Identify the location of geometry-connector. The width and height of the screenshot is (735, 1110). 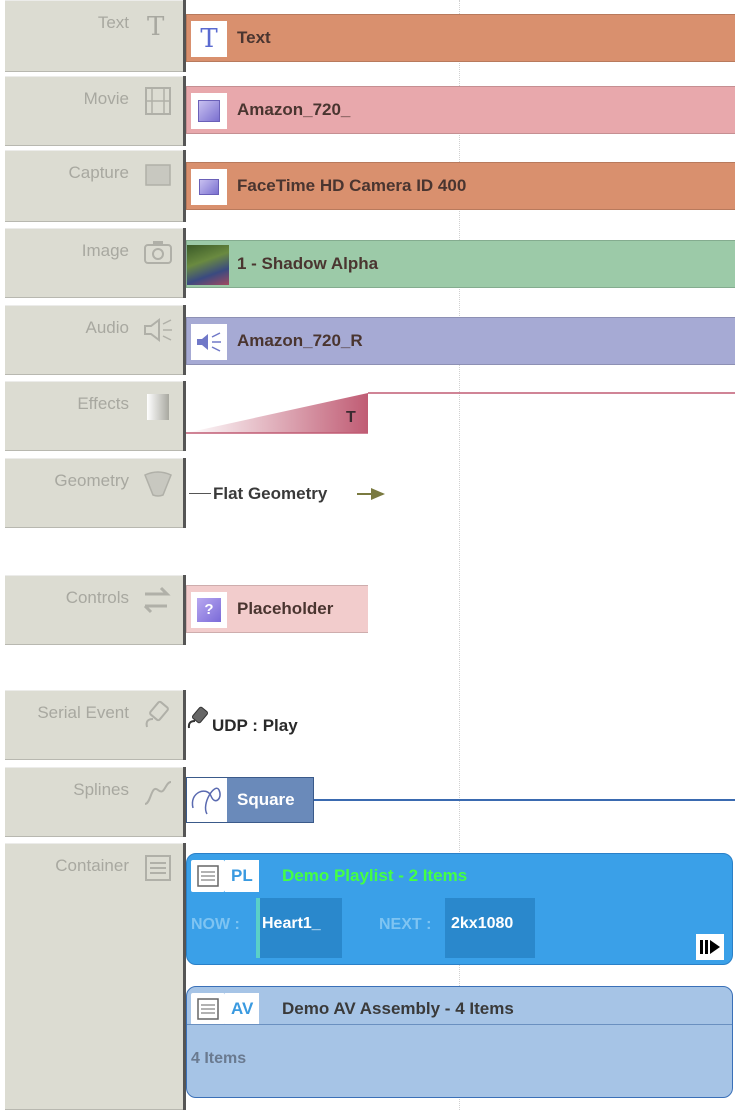
(200, 493).